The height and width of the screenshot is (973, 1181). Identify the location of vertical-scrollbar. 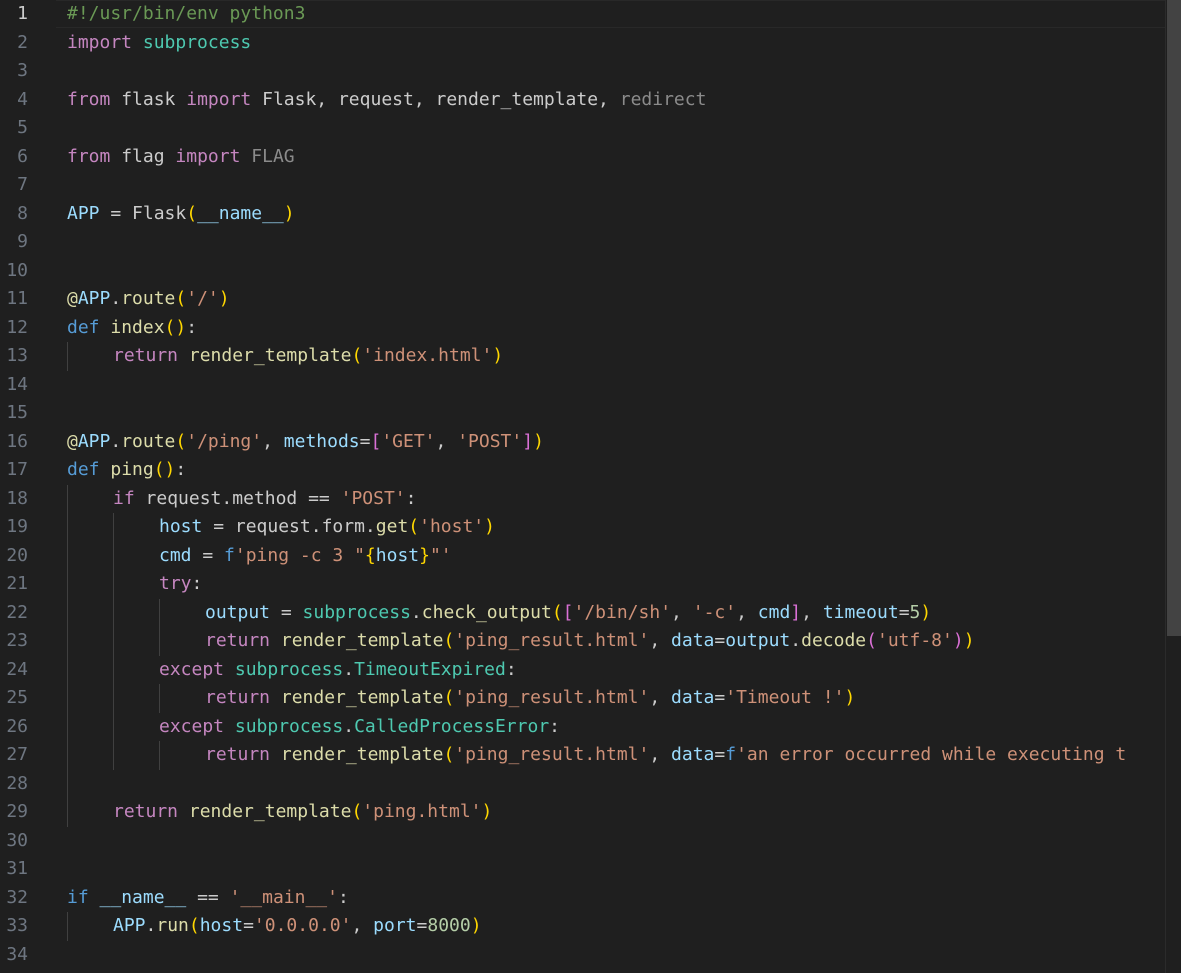
(1173, 486).